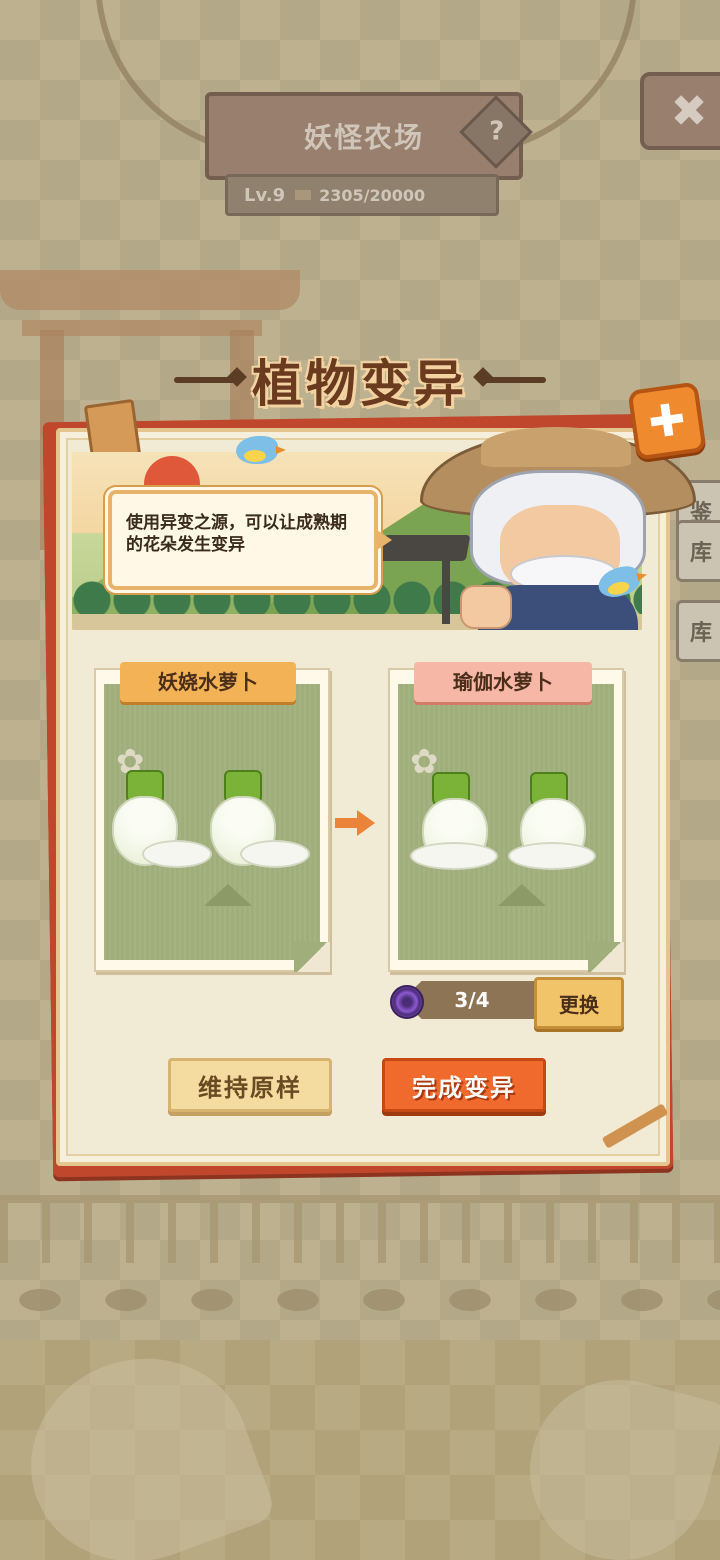 The height and width of the screenshot is (1560, 720). I want to click on bird-icon, so click(261, 450).